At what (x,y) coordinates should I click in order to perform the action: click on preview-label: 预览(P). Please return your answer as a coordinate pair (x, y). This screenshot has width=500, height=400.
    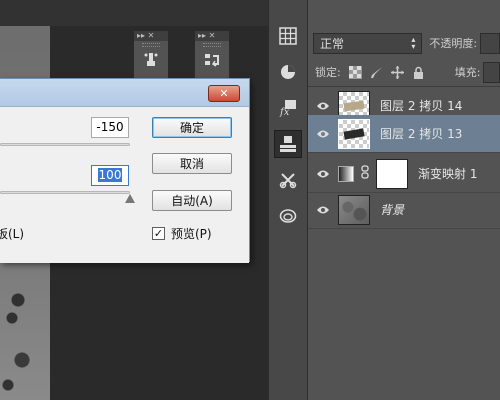
    Looking at the image, I should click on (191, 233).